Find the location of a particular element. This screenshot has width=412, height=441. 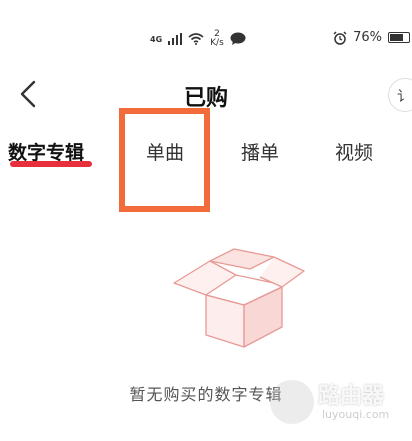

net-speed: 2 K/s is located at coordinates (217, 39).